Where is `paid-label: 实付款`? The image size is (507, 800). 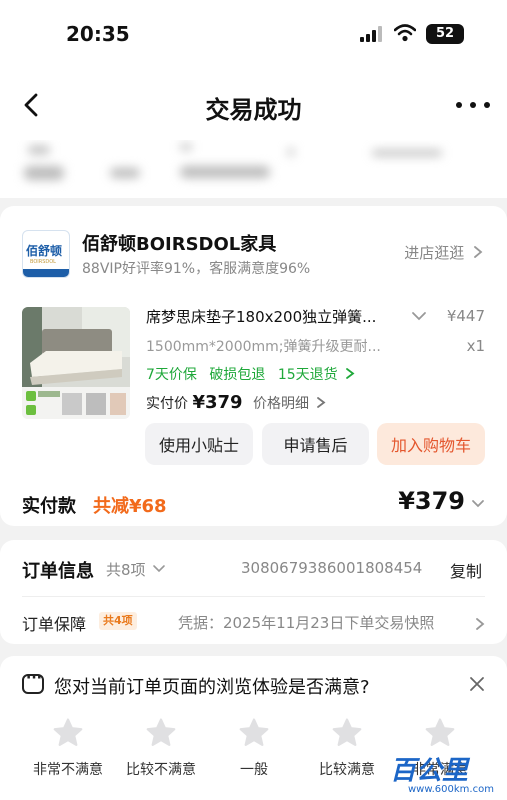
paid-label: 实付款 is located at coordinates (49, 506).